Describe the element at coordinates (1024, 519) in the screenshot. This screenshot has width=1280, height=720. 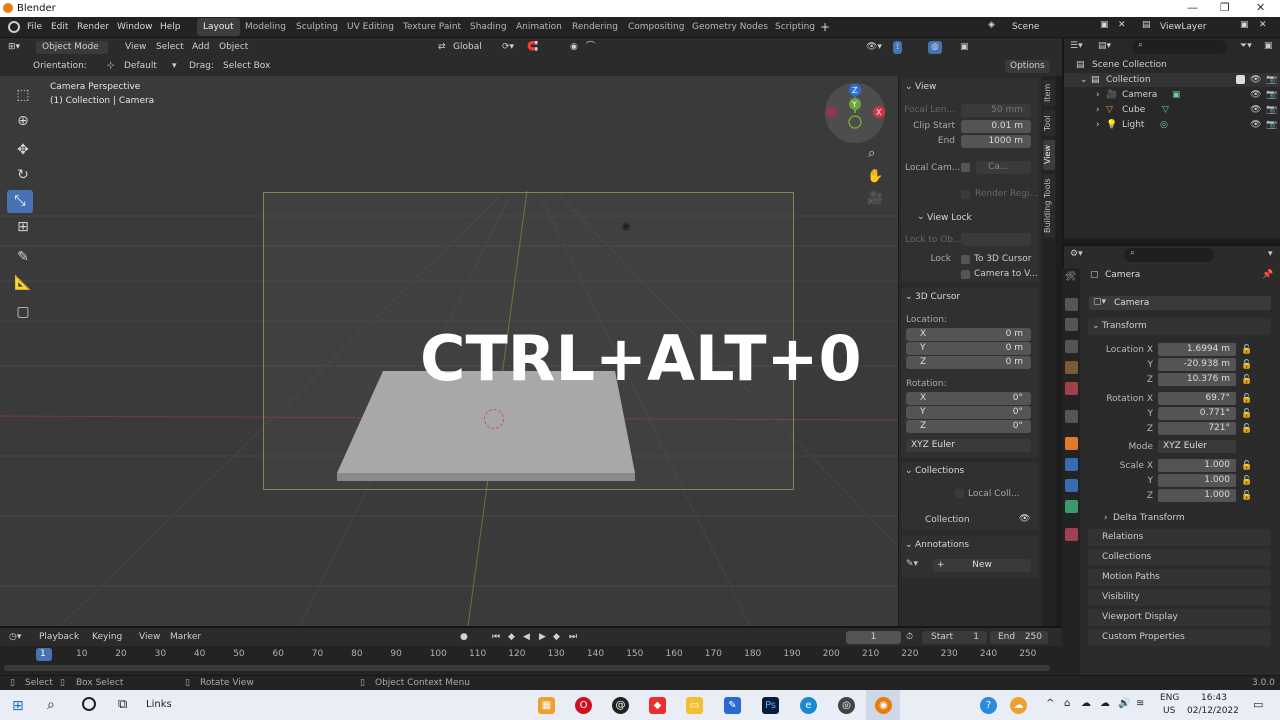
I see `collection-visibility-icon: 👁` at that location.